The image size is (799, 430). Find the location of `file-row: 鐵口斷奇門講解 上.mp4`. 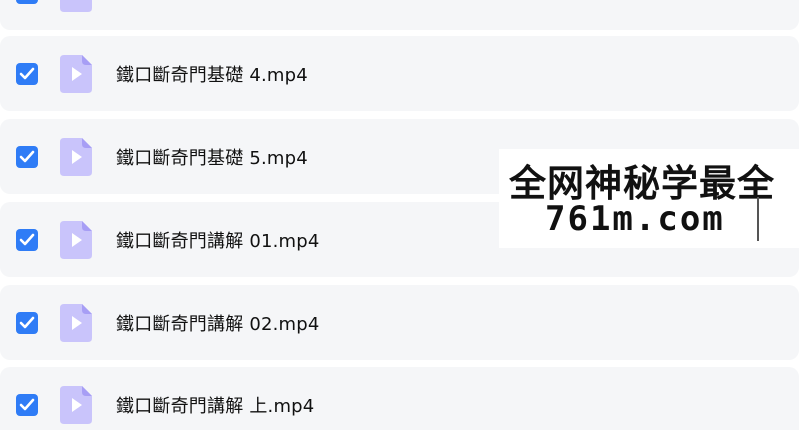

file-row: 鐵口斷奇門講解 上.mp4 is located at coordinates (399, 398).